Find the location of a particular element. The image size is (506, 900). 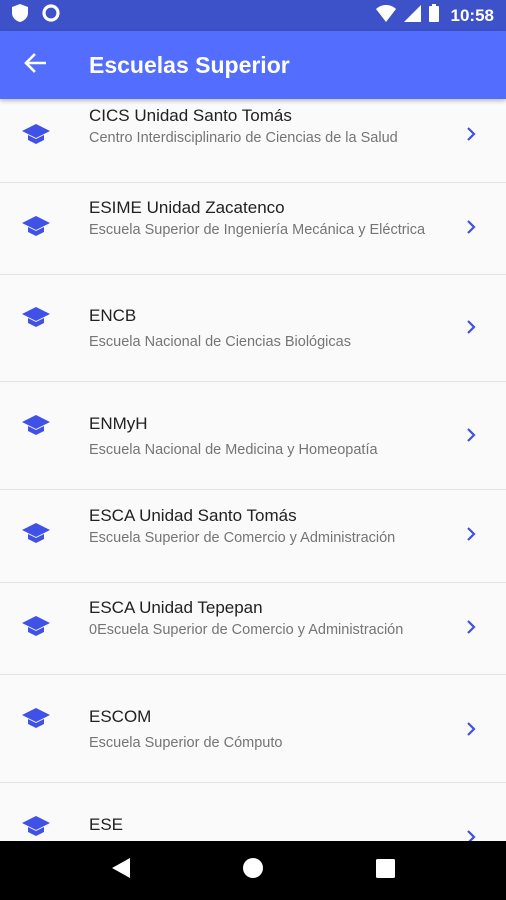

item-title: CICS Unidad Santo Tomás is located at coordinates (190, 115).